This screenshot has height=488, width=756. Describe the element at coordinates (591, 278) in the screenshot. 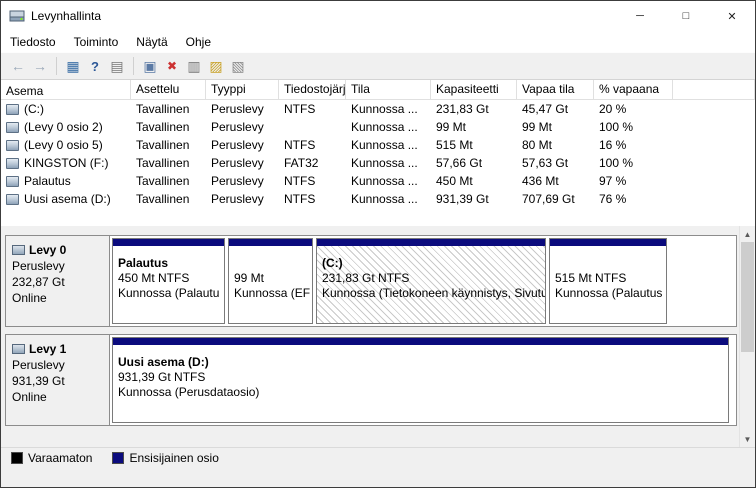

I see `partition-size: 515 Mt NTFS` at that location.